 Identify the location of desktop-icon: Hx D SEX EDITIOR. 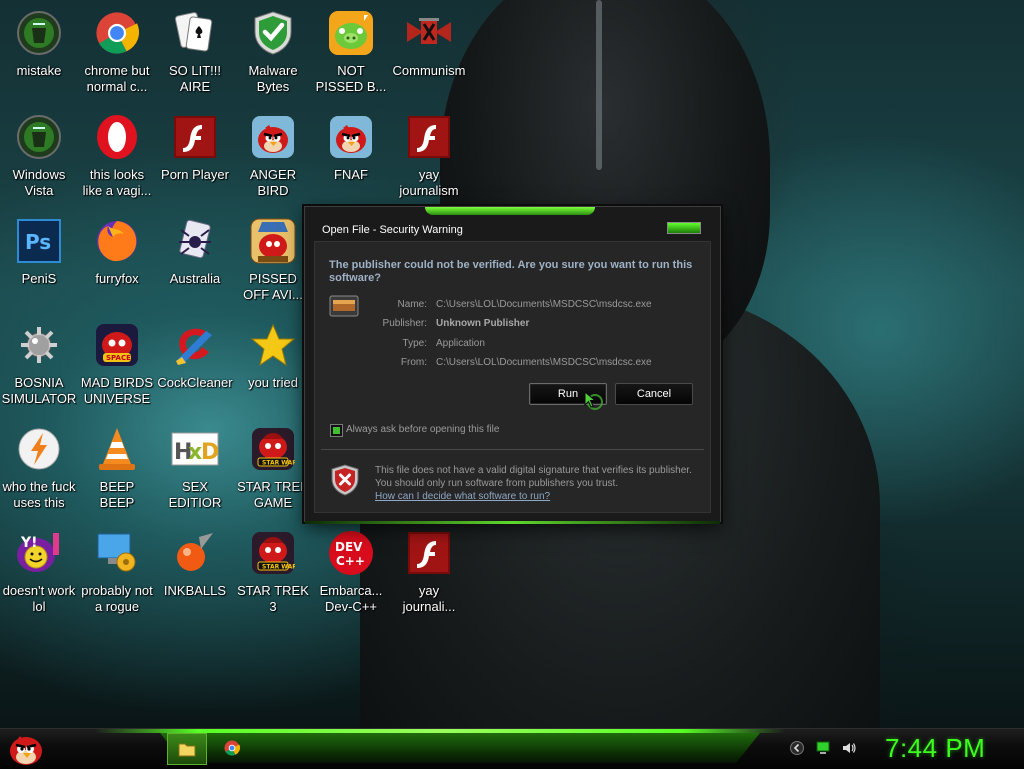
(195, 468).